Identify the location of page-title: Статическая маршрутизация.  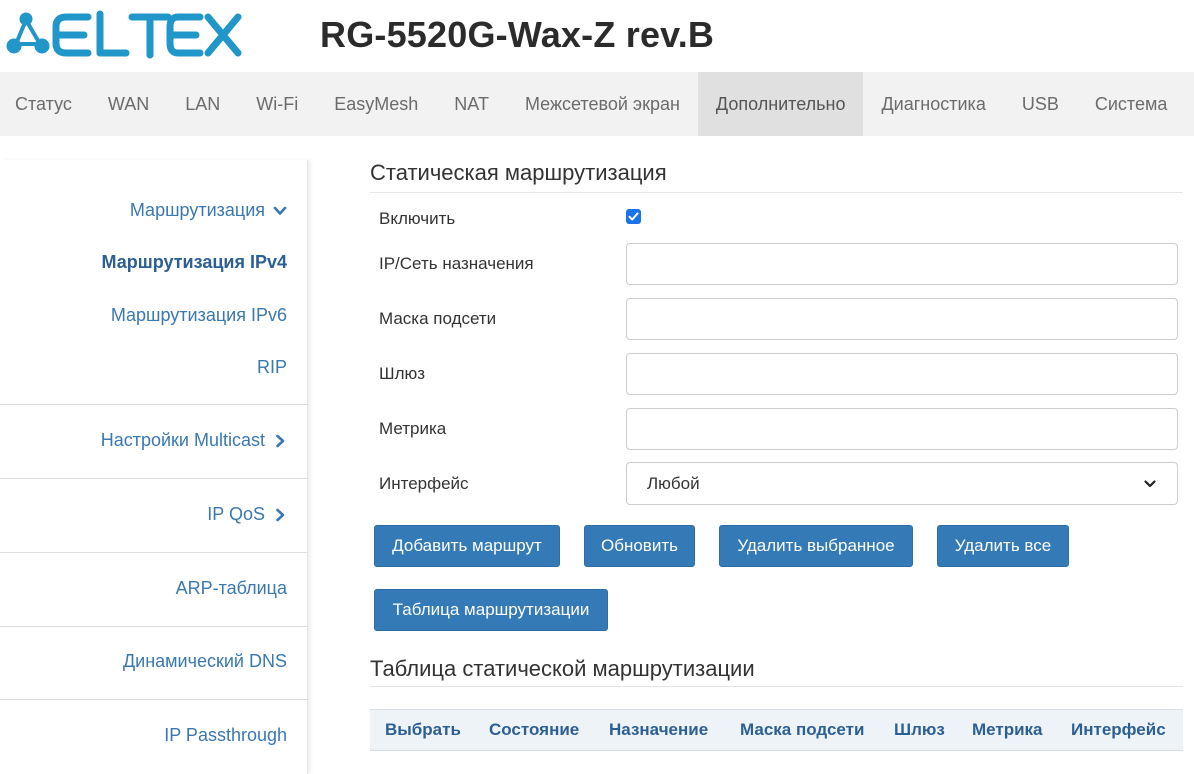
(776, 176).